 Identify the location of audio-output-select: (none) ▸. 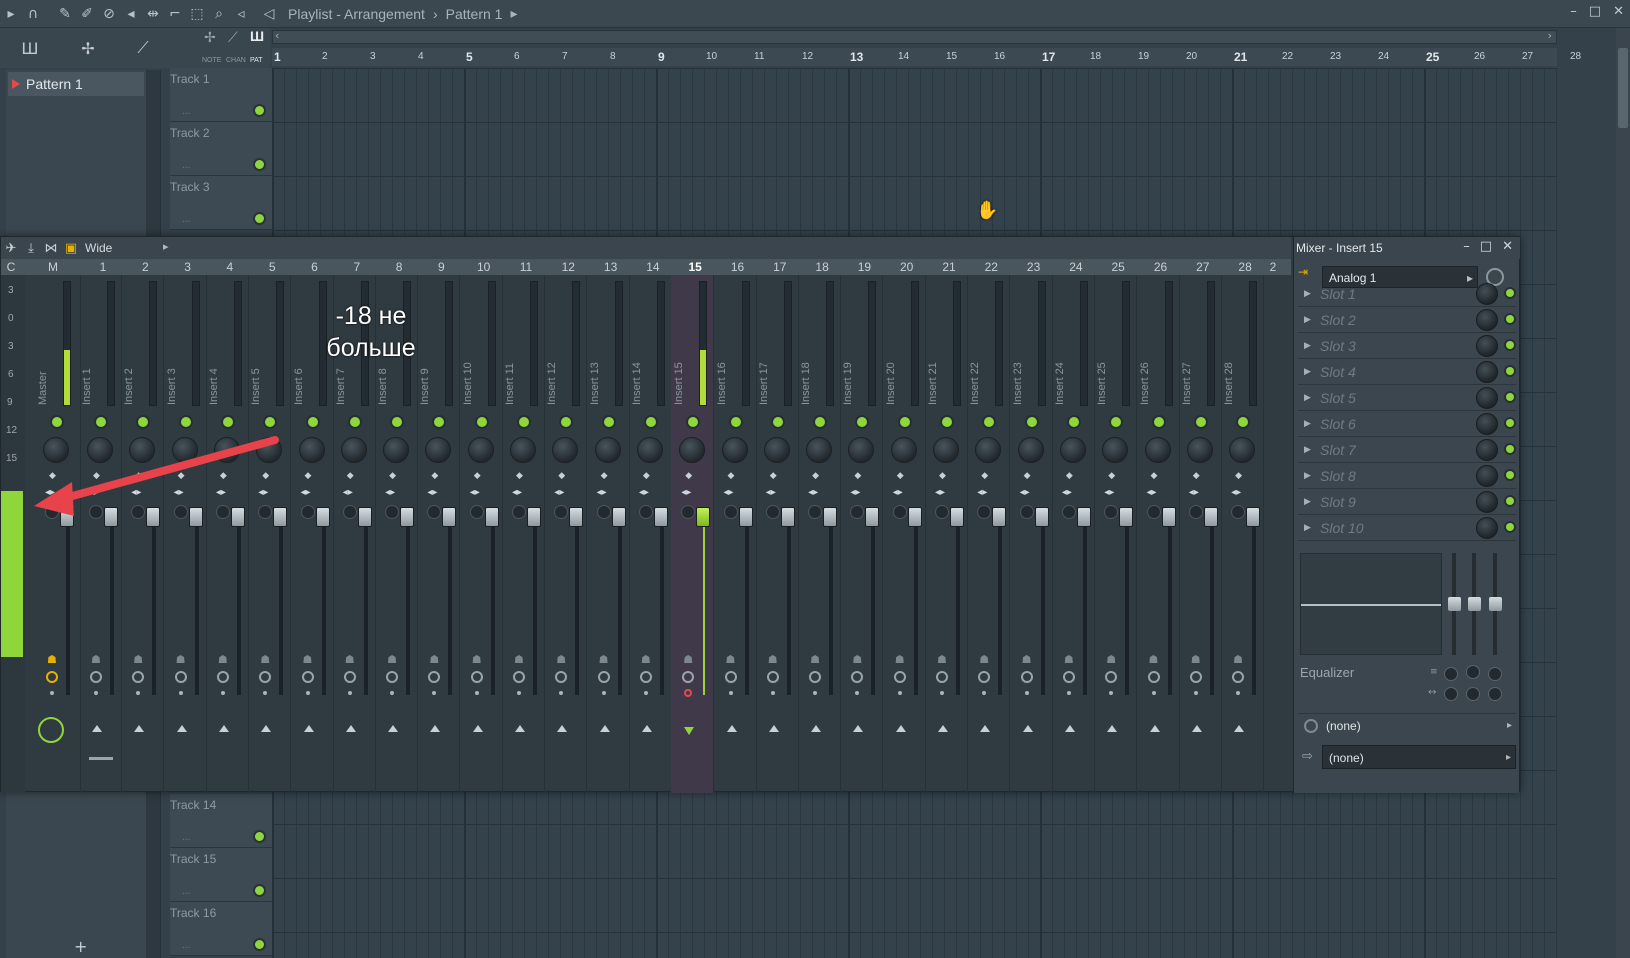
(1419, 757).